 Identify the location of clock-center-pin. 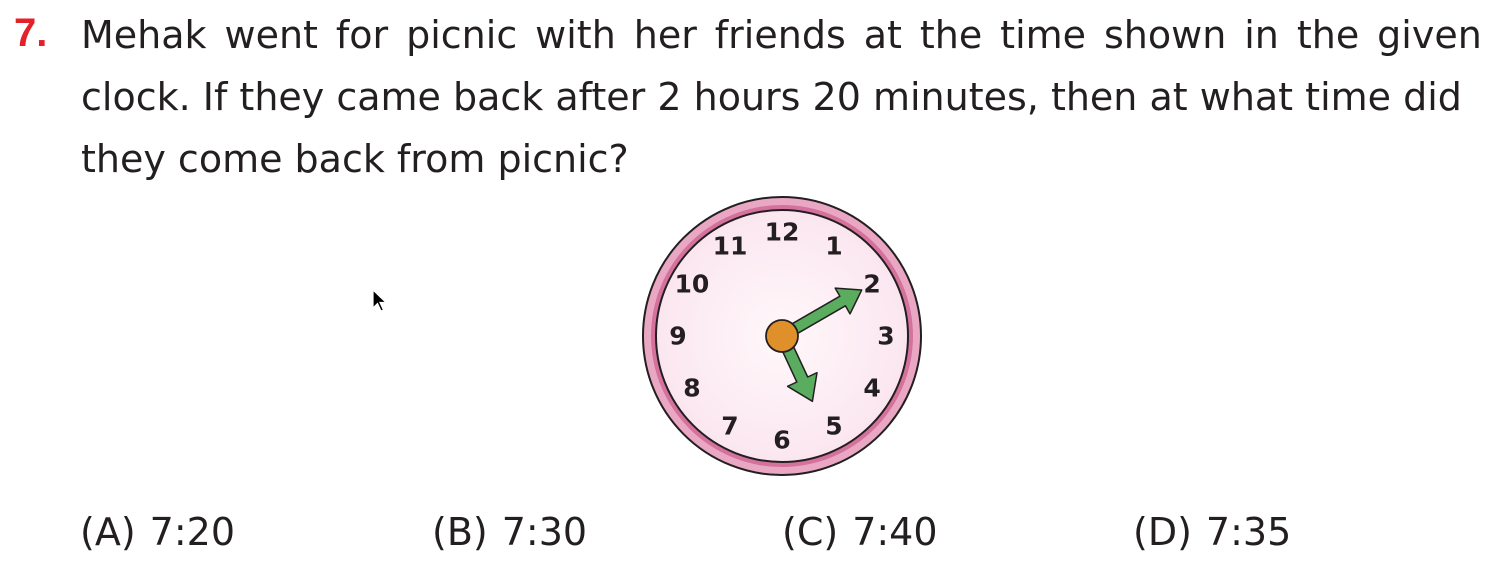
(782, 336).